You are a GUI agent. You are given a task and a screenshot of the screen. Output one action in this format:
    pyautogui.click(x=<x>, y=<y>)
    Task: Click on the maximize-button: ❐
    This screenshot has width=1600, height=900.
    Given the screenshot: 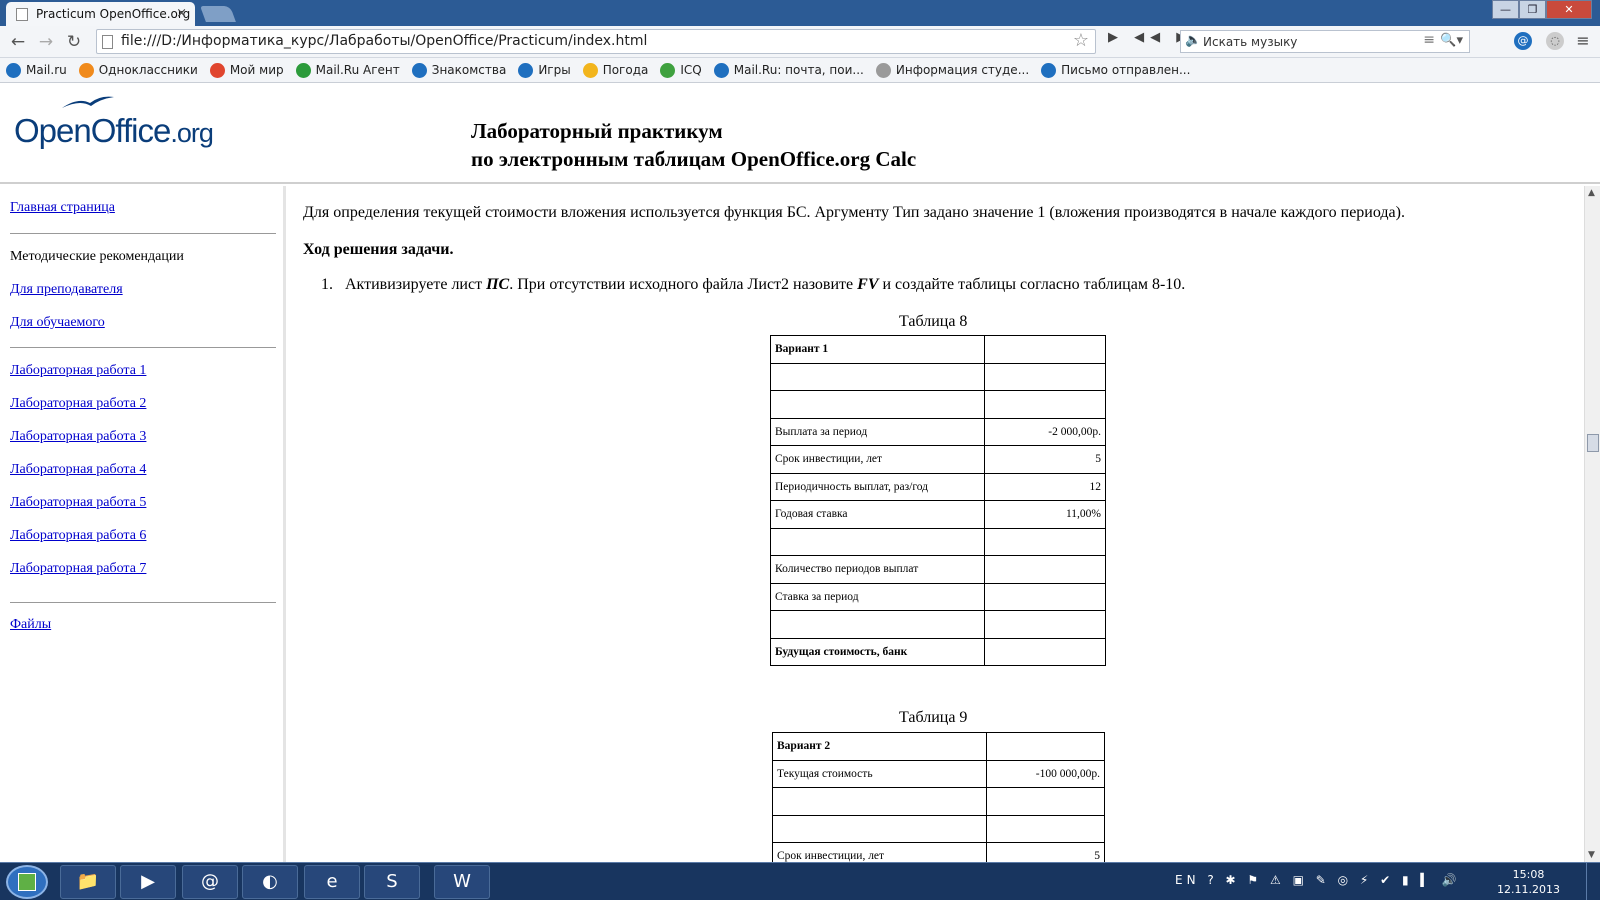 What is the action you would take?
    pyautogui.click(x=1532, y=9)
    